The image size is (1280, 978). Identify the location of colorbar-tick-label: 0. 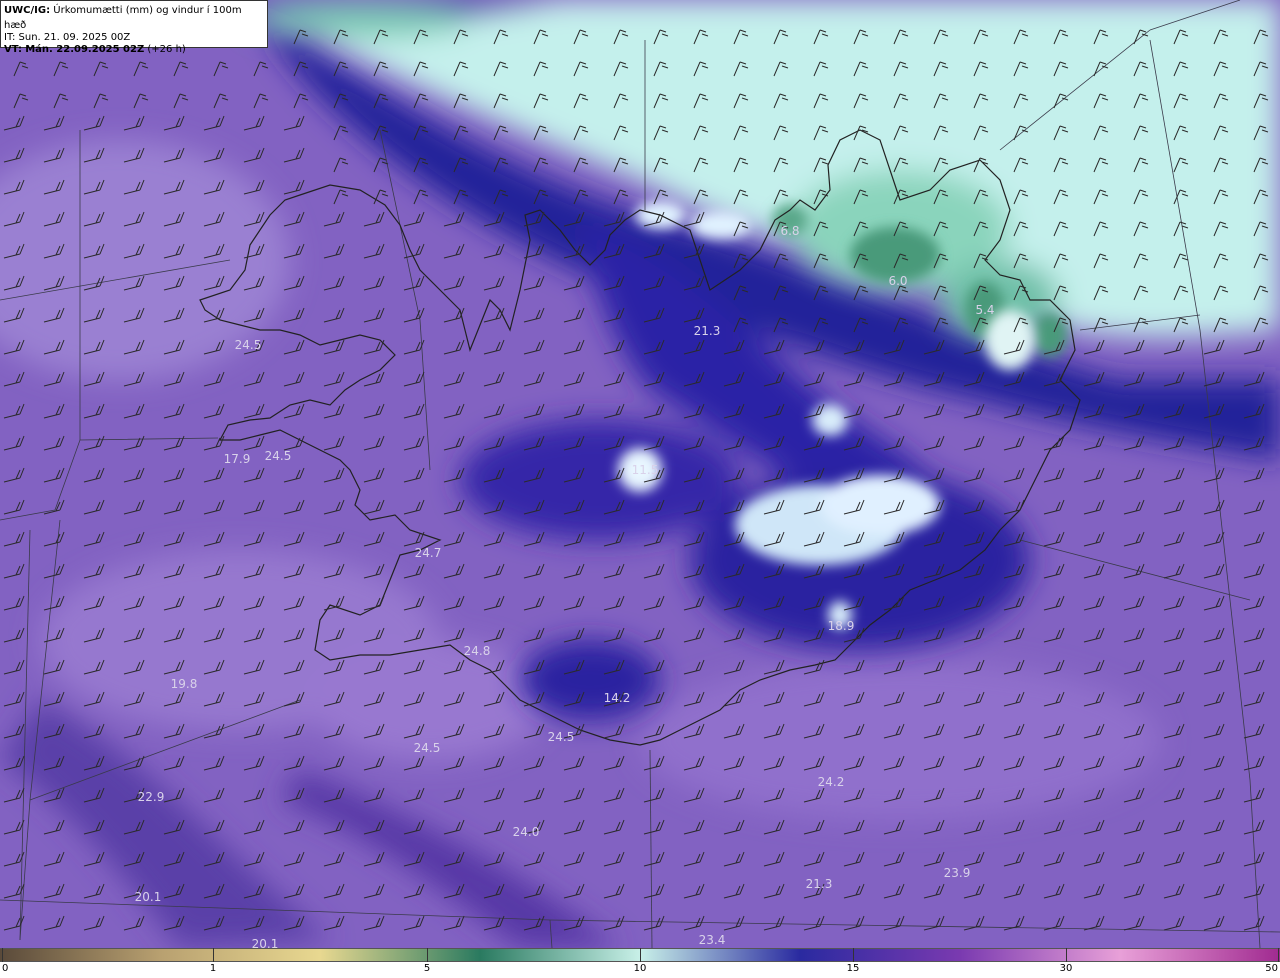
(5, 968).